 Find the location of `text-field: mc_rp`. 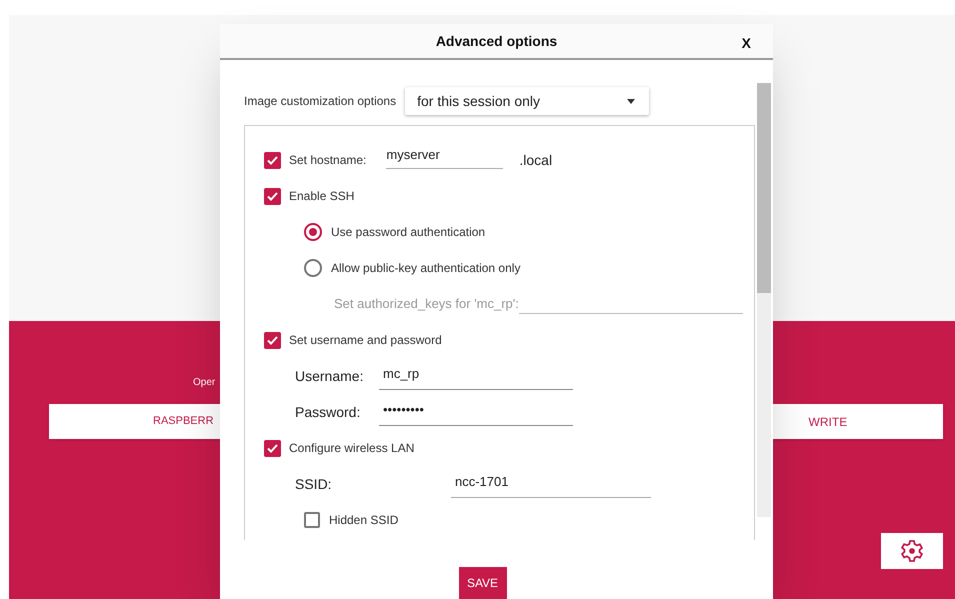

text-field: mc_rp is located at coordinates (476, 376).